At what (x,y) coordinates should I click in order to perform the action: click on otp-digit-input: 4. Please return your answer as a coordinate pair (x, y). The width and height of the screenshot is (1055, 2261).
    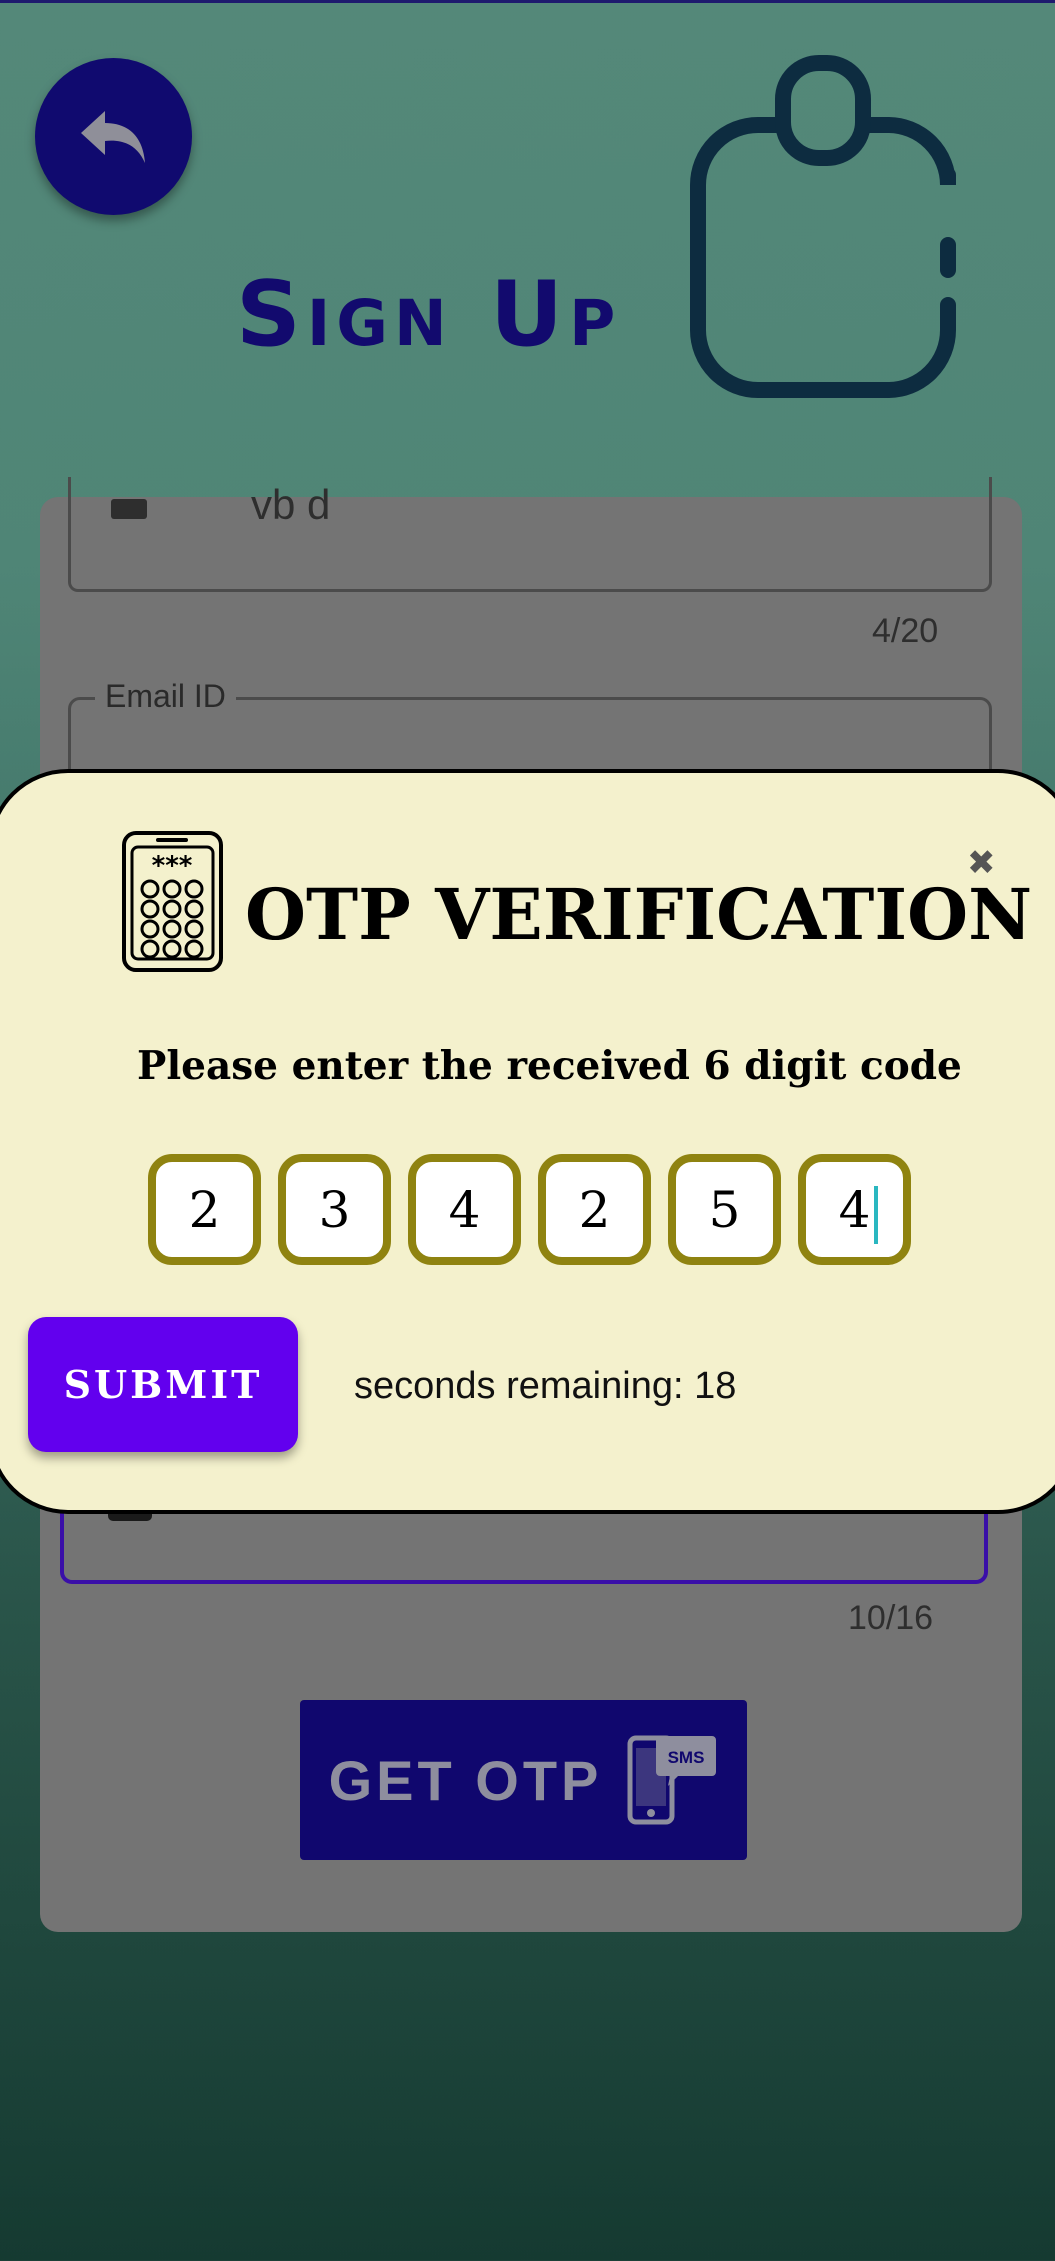
    Looking at the image, I should click on (464, 1209).